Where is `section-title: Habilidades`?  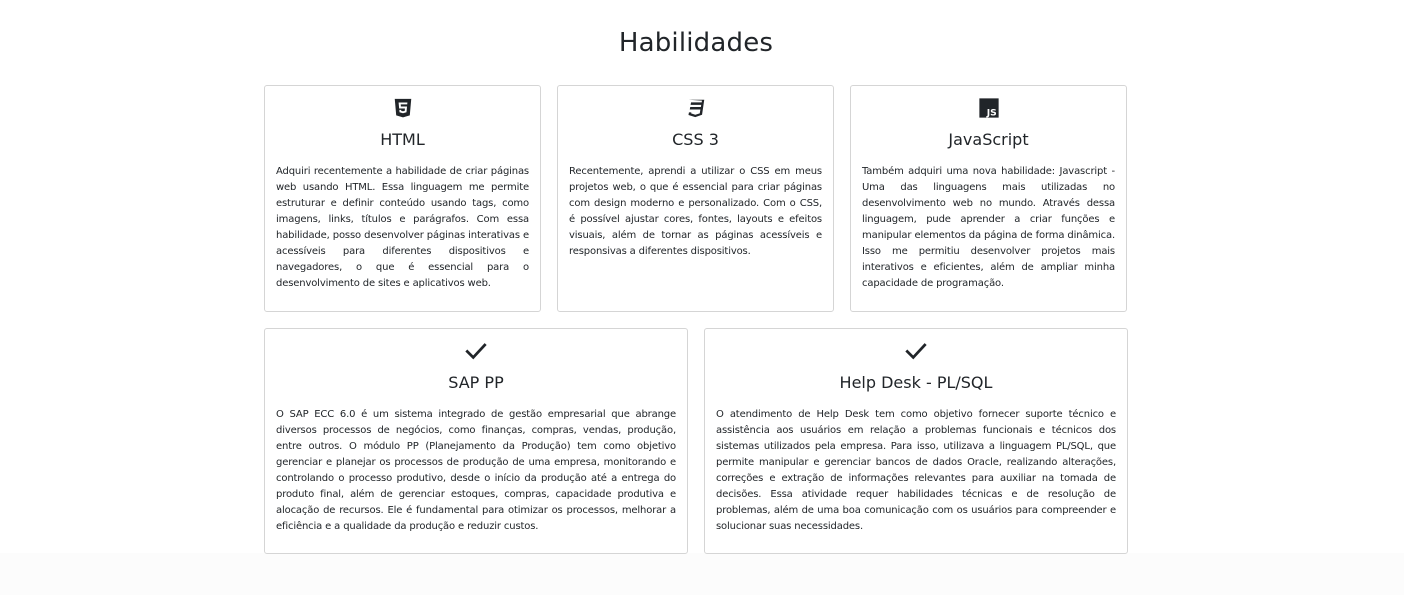
section-title: Habilidades is located at coordinates (696, 43).